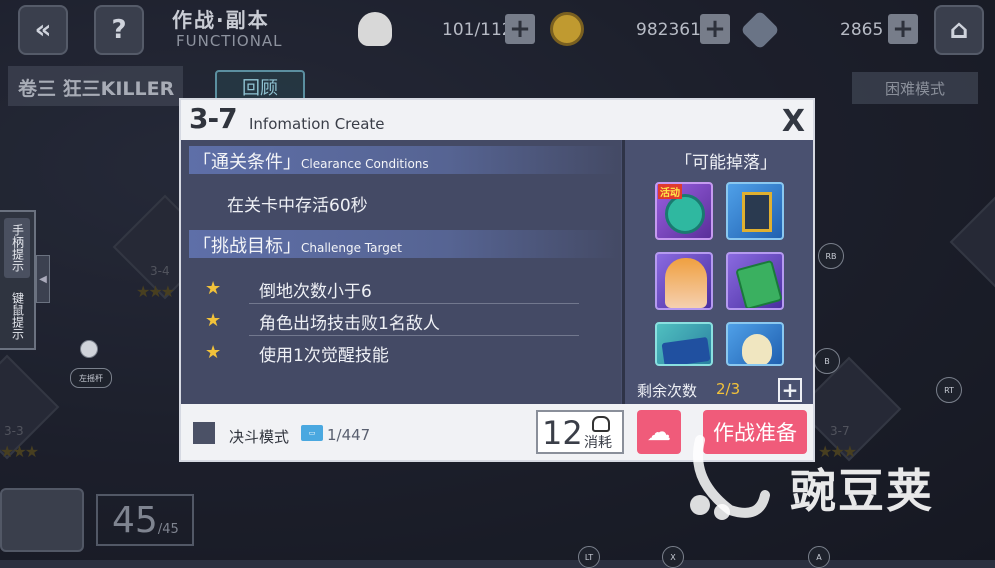 The height and width of the screenshot is (568, 995). What do you see at coordinates (715, 29) in the screenshot?
I see `add-coin-button: +` at bounding box center [715, 29].